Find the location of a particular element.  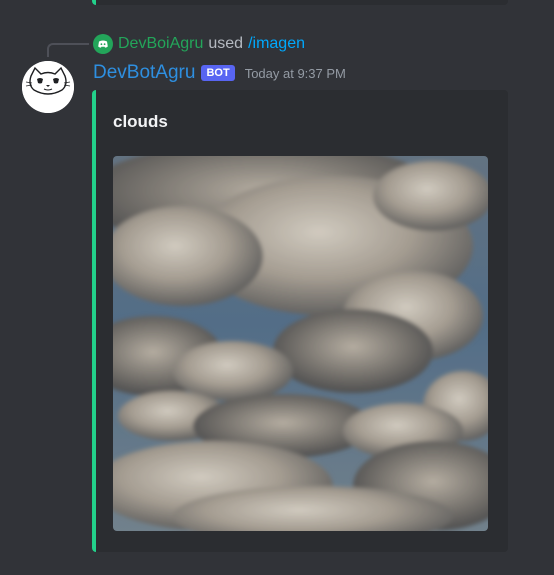

author-name: DevBotAgru is located at coordinates (144, 73).